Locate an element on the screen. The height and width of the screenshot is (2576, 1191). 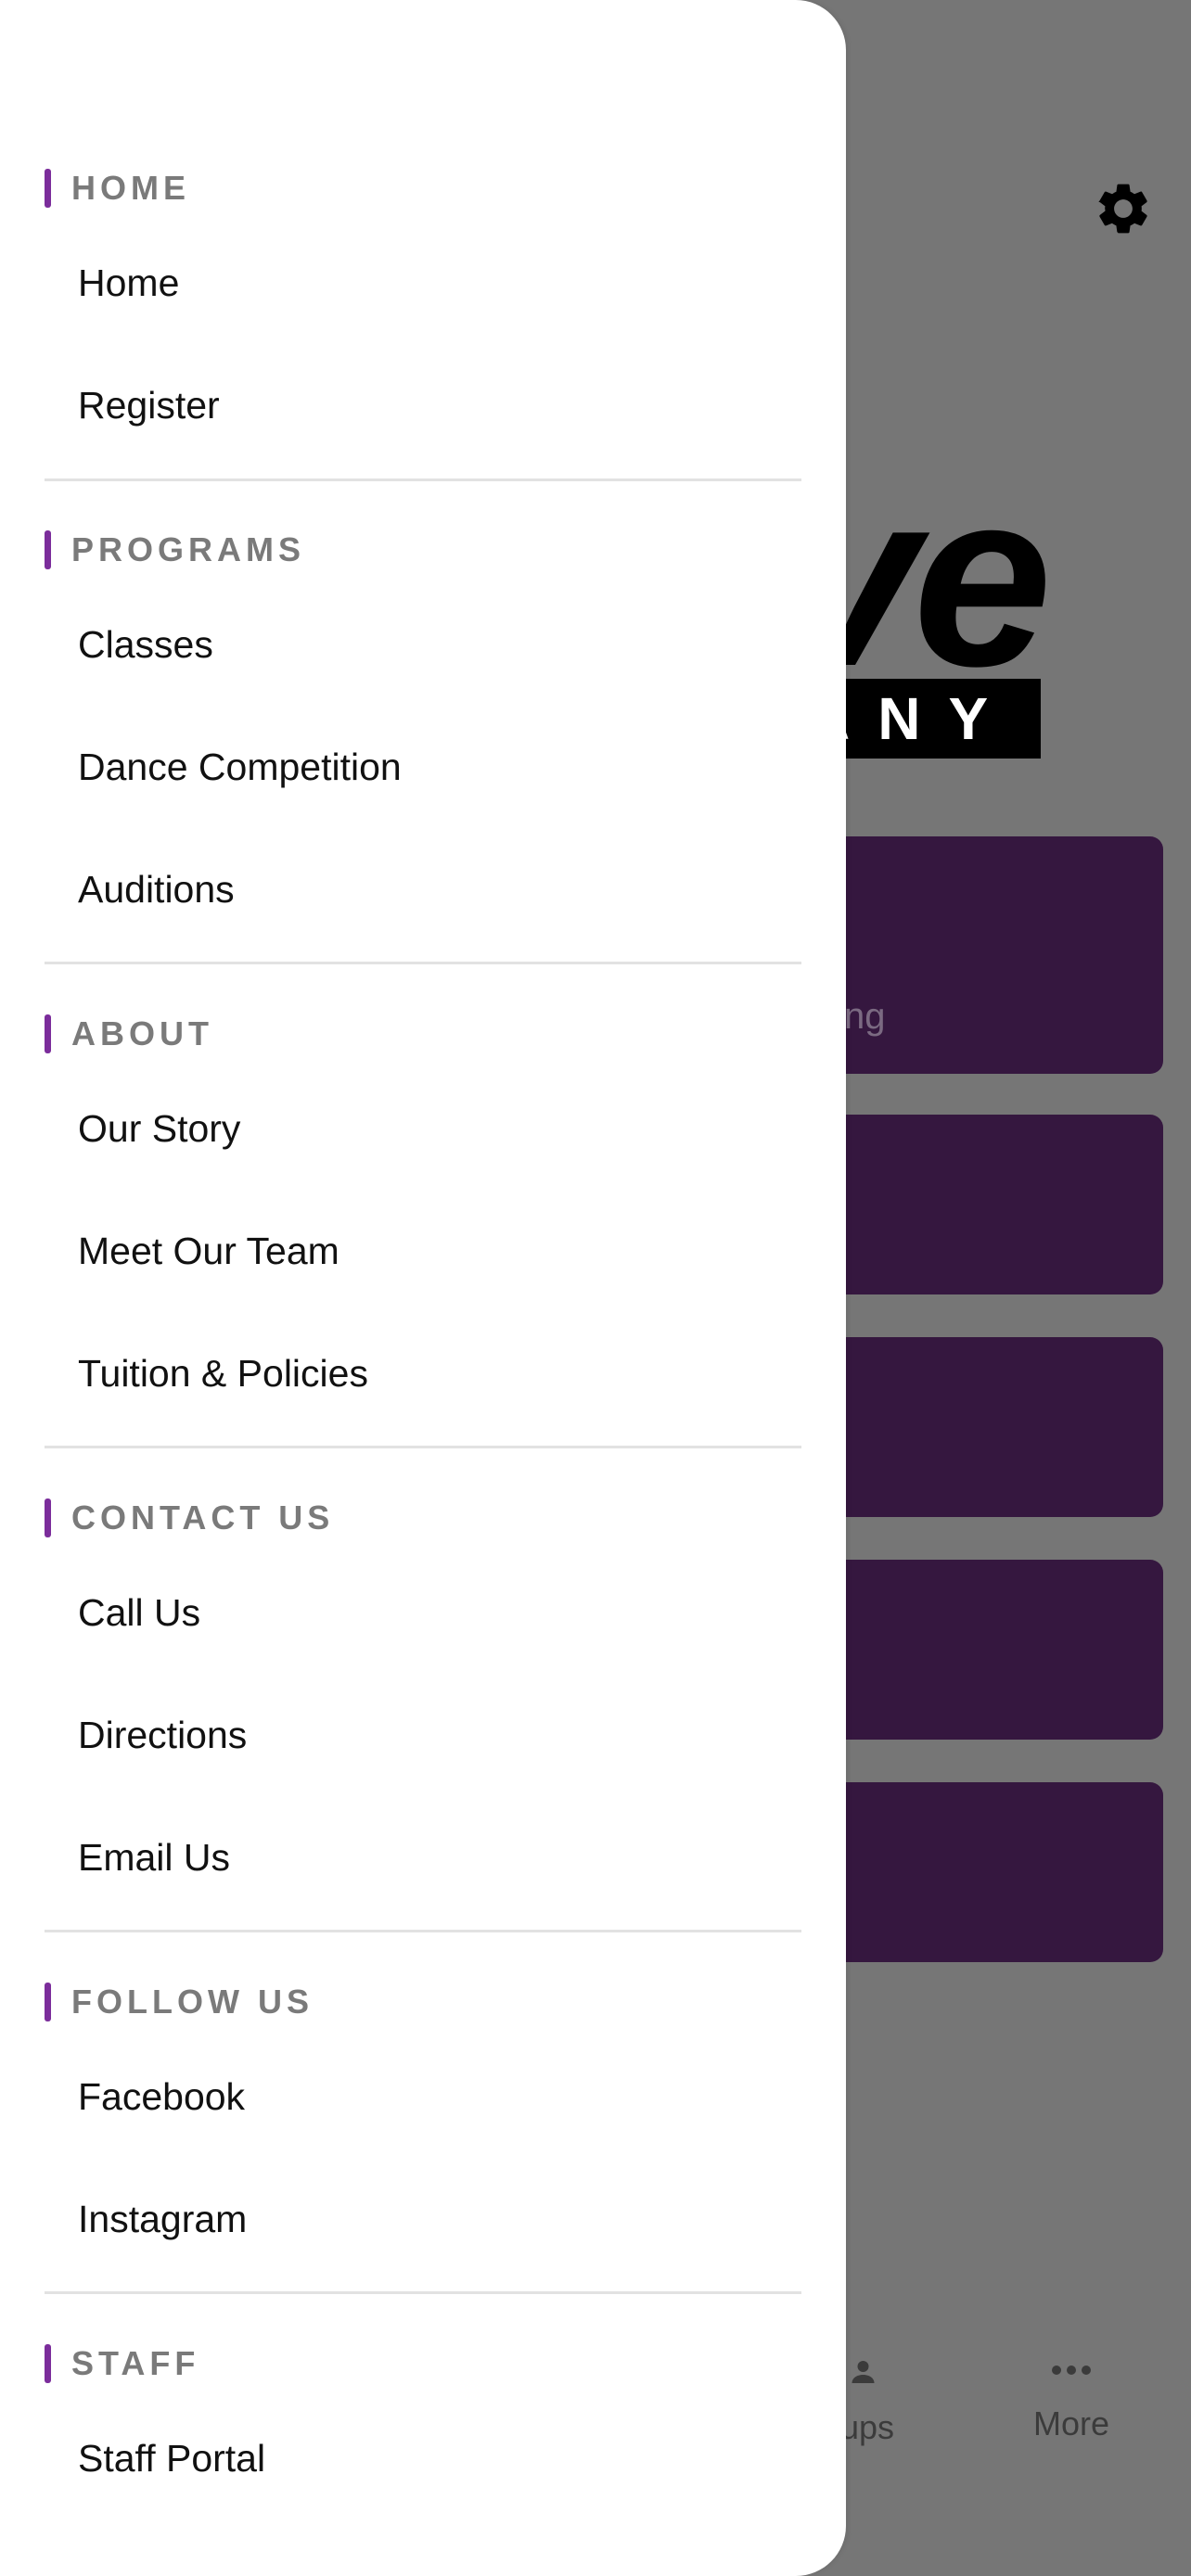
menu-item-register: Register is located at coordinates (149, 405).